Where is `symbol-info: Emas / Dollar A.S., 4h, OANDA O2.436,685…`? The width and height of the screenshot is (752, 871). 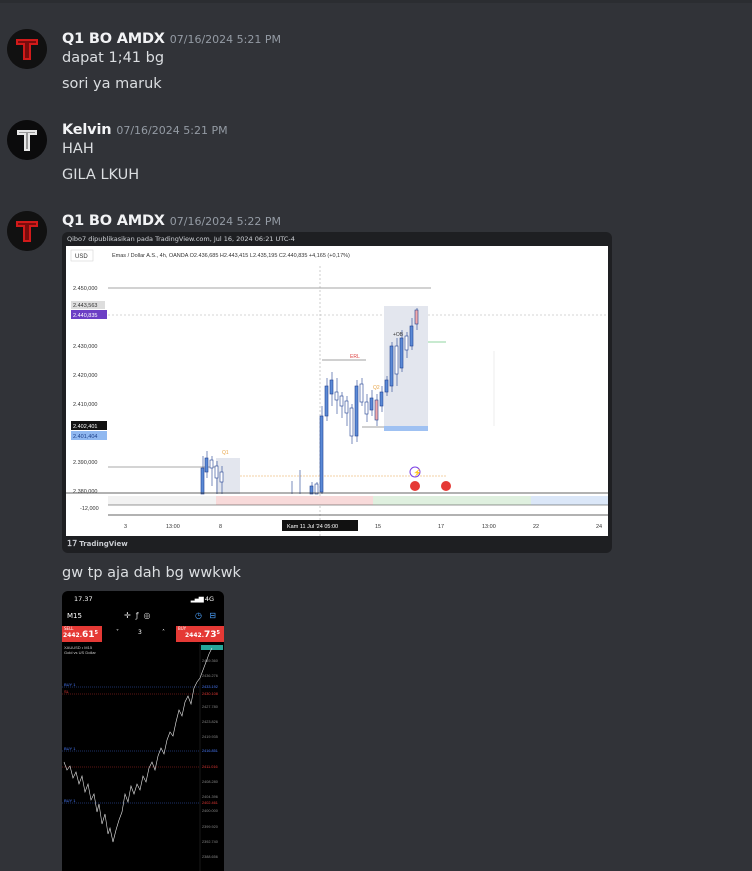 symbol-info: Emas / Dollar A.S., 4h, OANDA O2.436,685… is located at coordinates (231, 256).